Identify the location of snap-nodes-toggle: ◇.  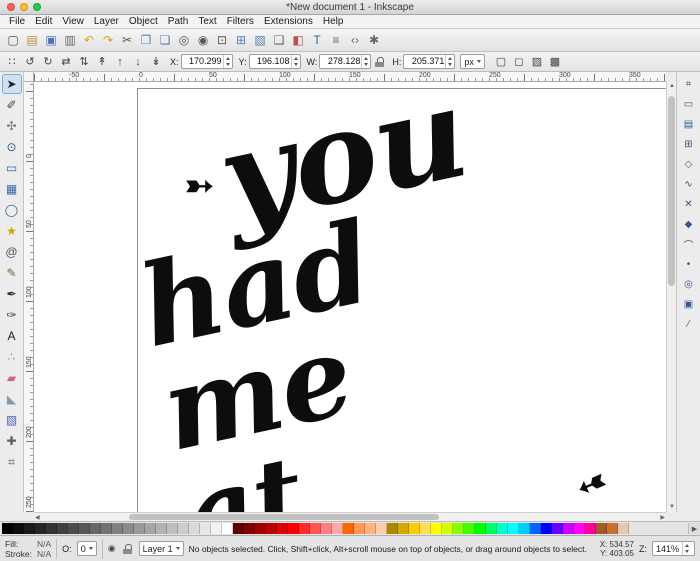
(689, 164).